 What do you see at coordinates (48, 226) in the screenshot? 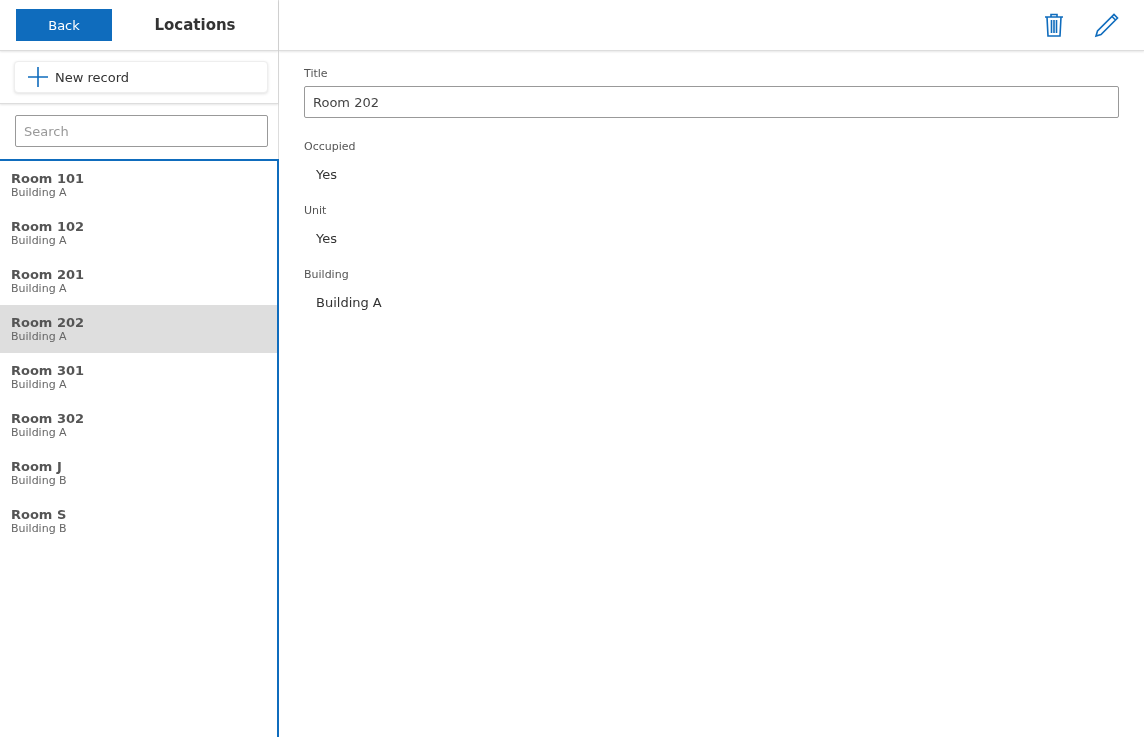
I see `record-title: Room 102` at bounding box center [48, 226].